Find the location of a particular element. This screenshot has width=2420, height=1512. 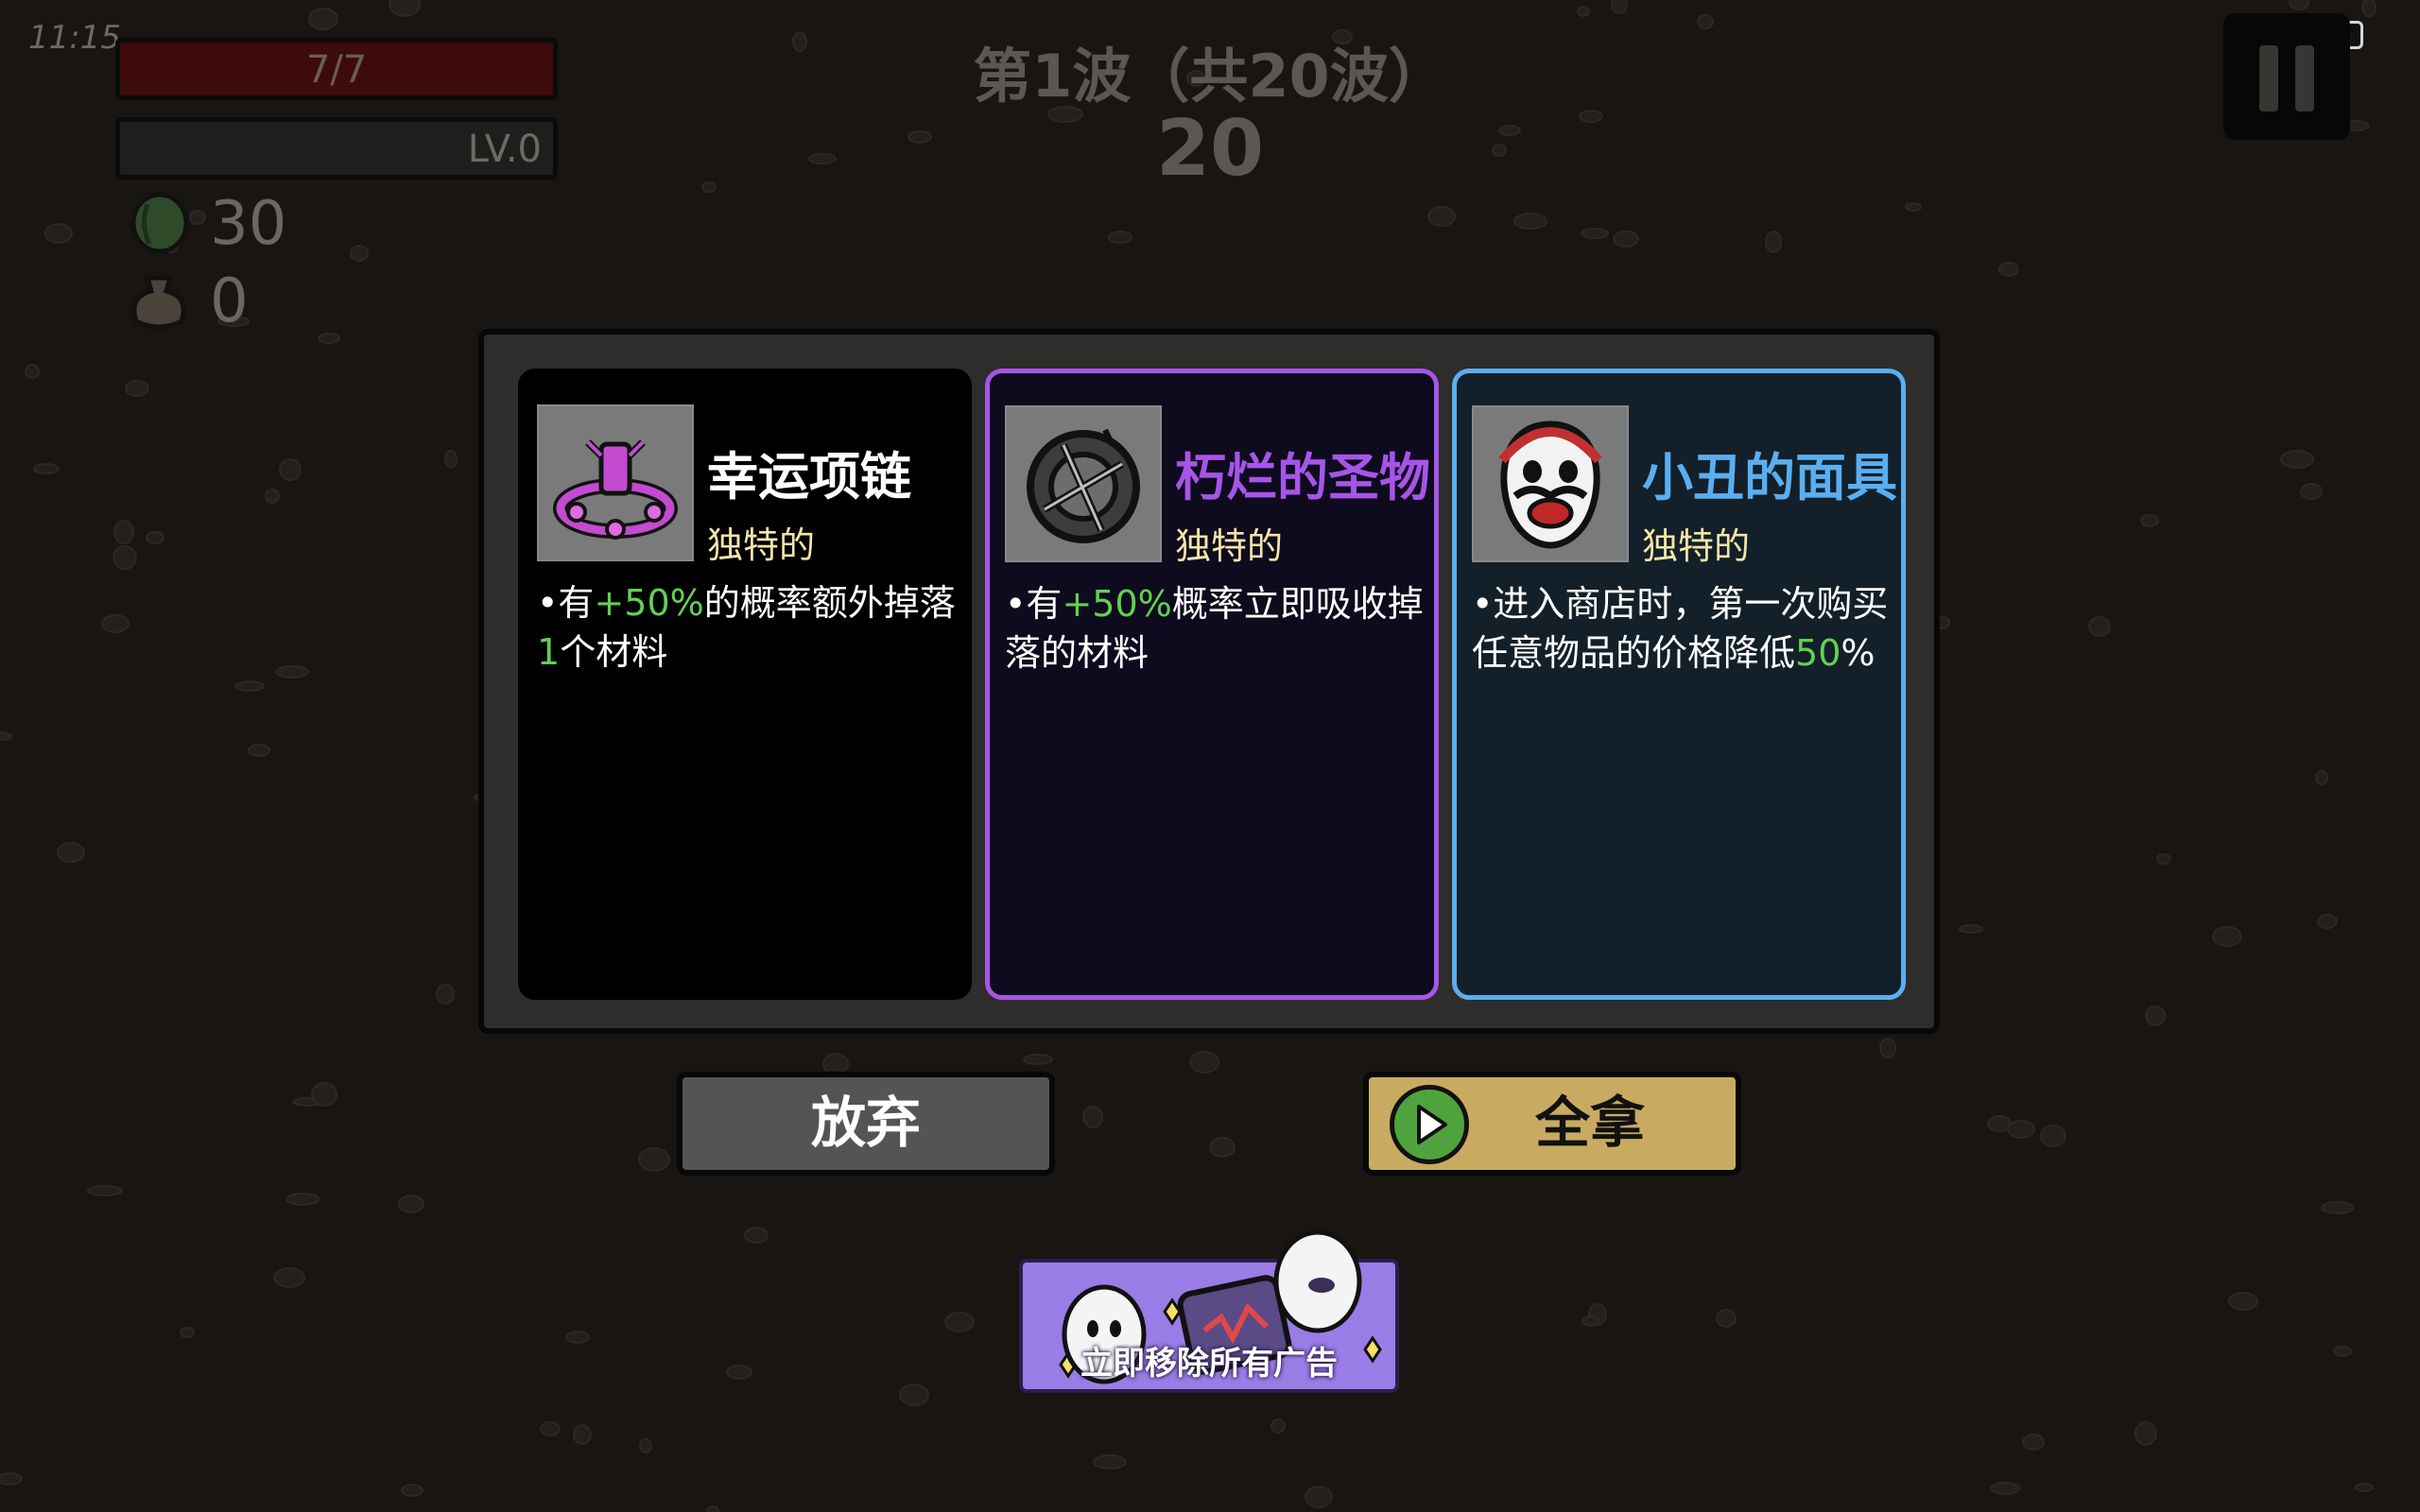

abandon-button: 放弃 is located at coordinates (866, 1124).